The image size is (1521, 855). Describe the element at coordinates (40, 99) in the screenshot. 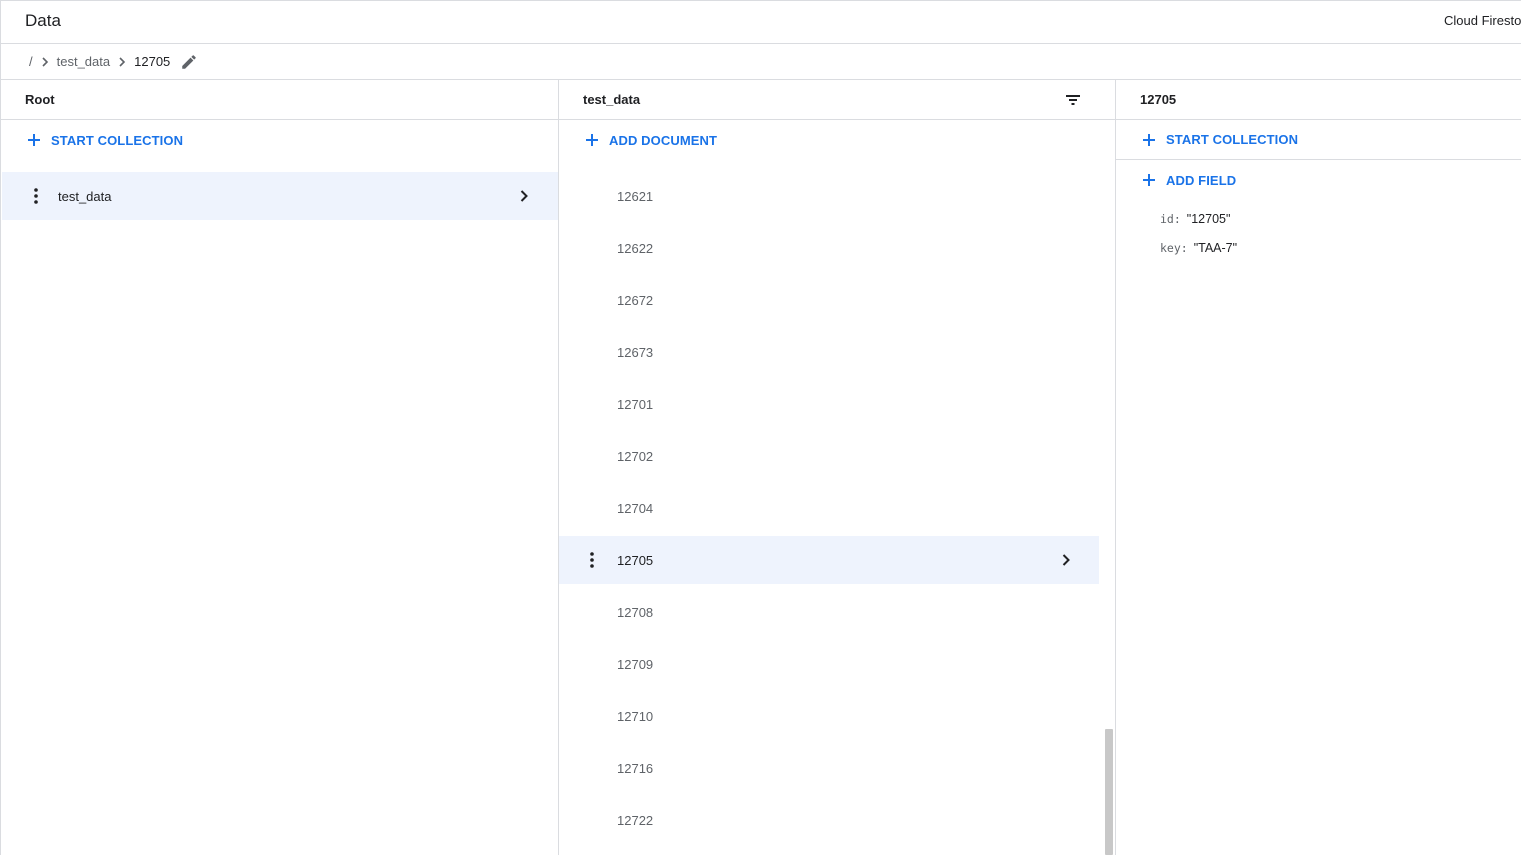

I see `root-panel-title: Root` at that location.